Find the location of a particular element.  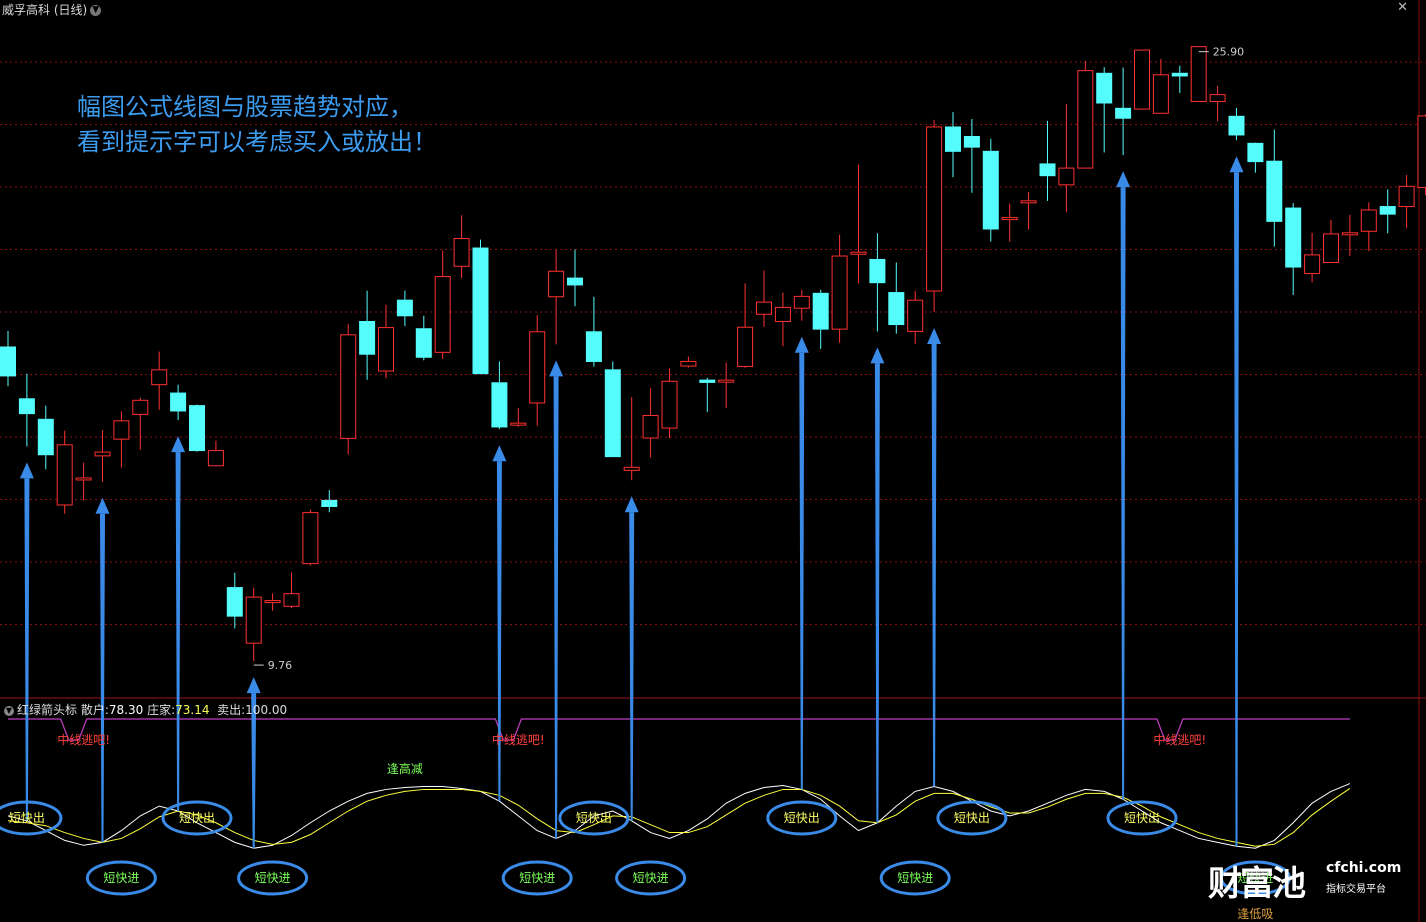

dealer-label: 庄家: is located at coordinates (161, 710).